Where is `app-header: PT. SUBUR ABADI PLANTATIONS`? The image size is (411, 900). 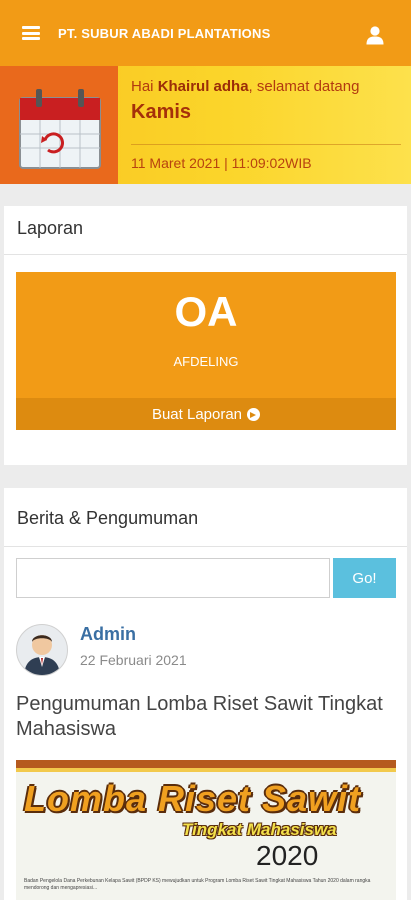
app-header: PT. SUBUR ABADI PLANTATIONS is located at coordinates (205, 33).